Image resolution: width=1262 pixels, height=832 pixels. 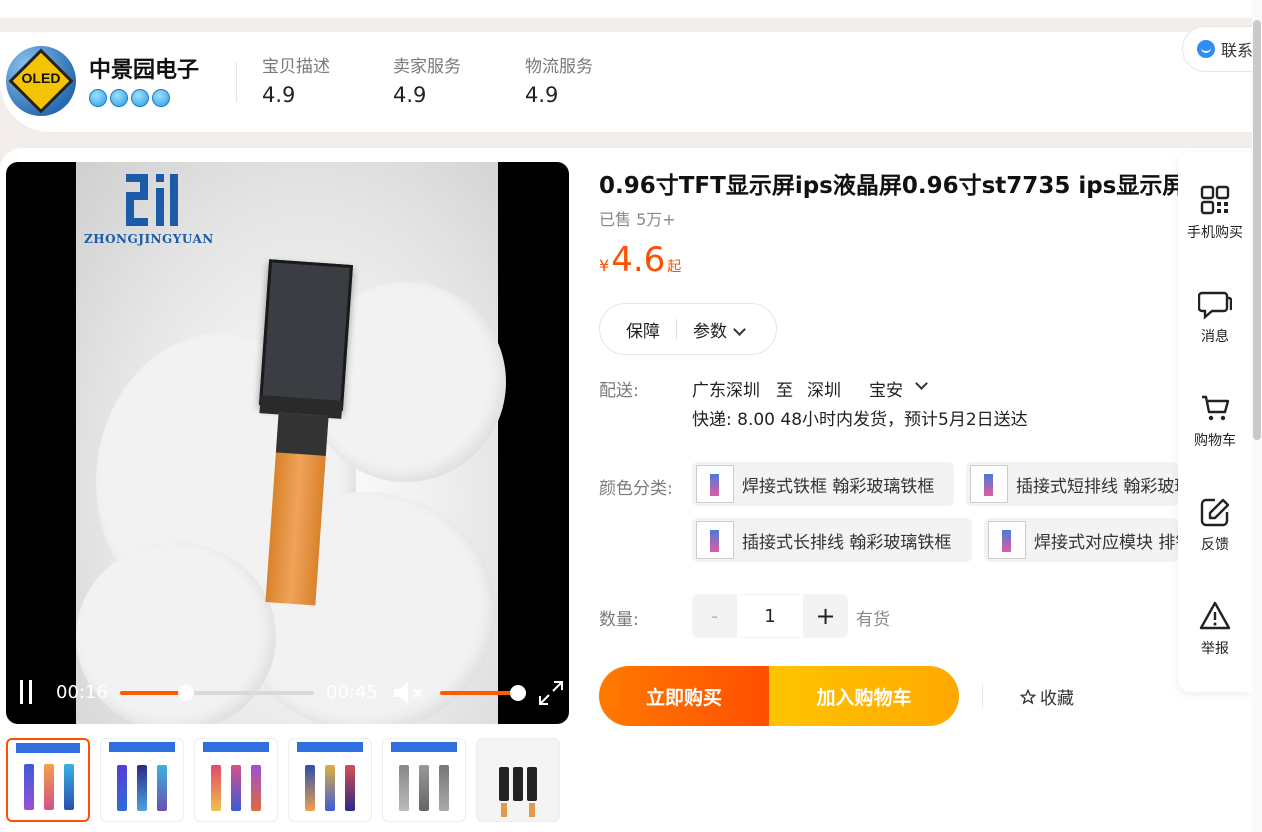 I want to click on shop-crowns, so click(x=129, y=98).